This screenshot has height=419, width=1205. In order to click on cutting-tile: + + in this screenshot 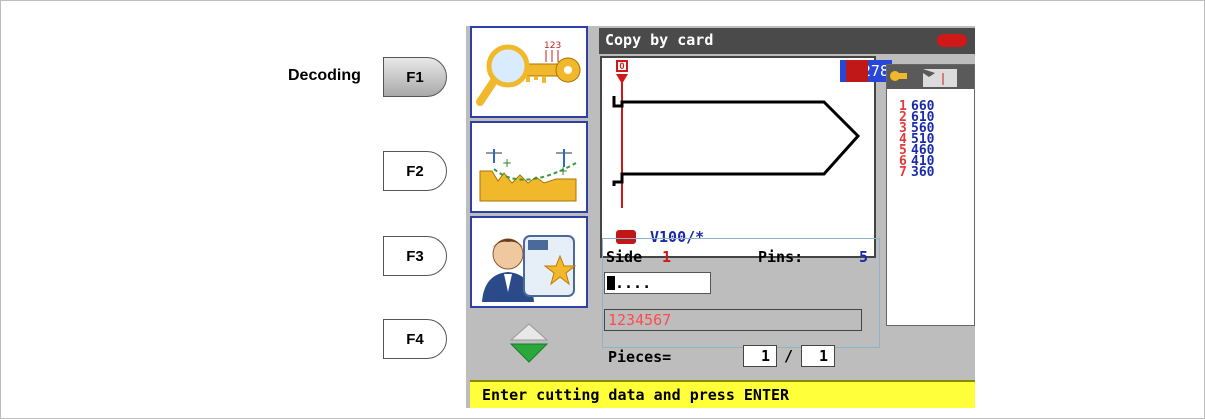, I will do `click(529, 167)`.